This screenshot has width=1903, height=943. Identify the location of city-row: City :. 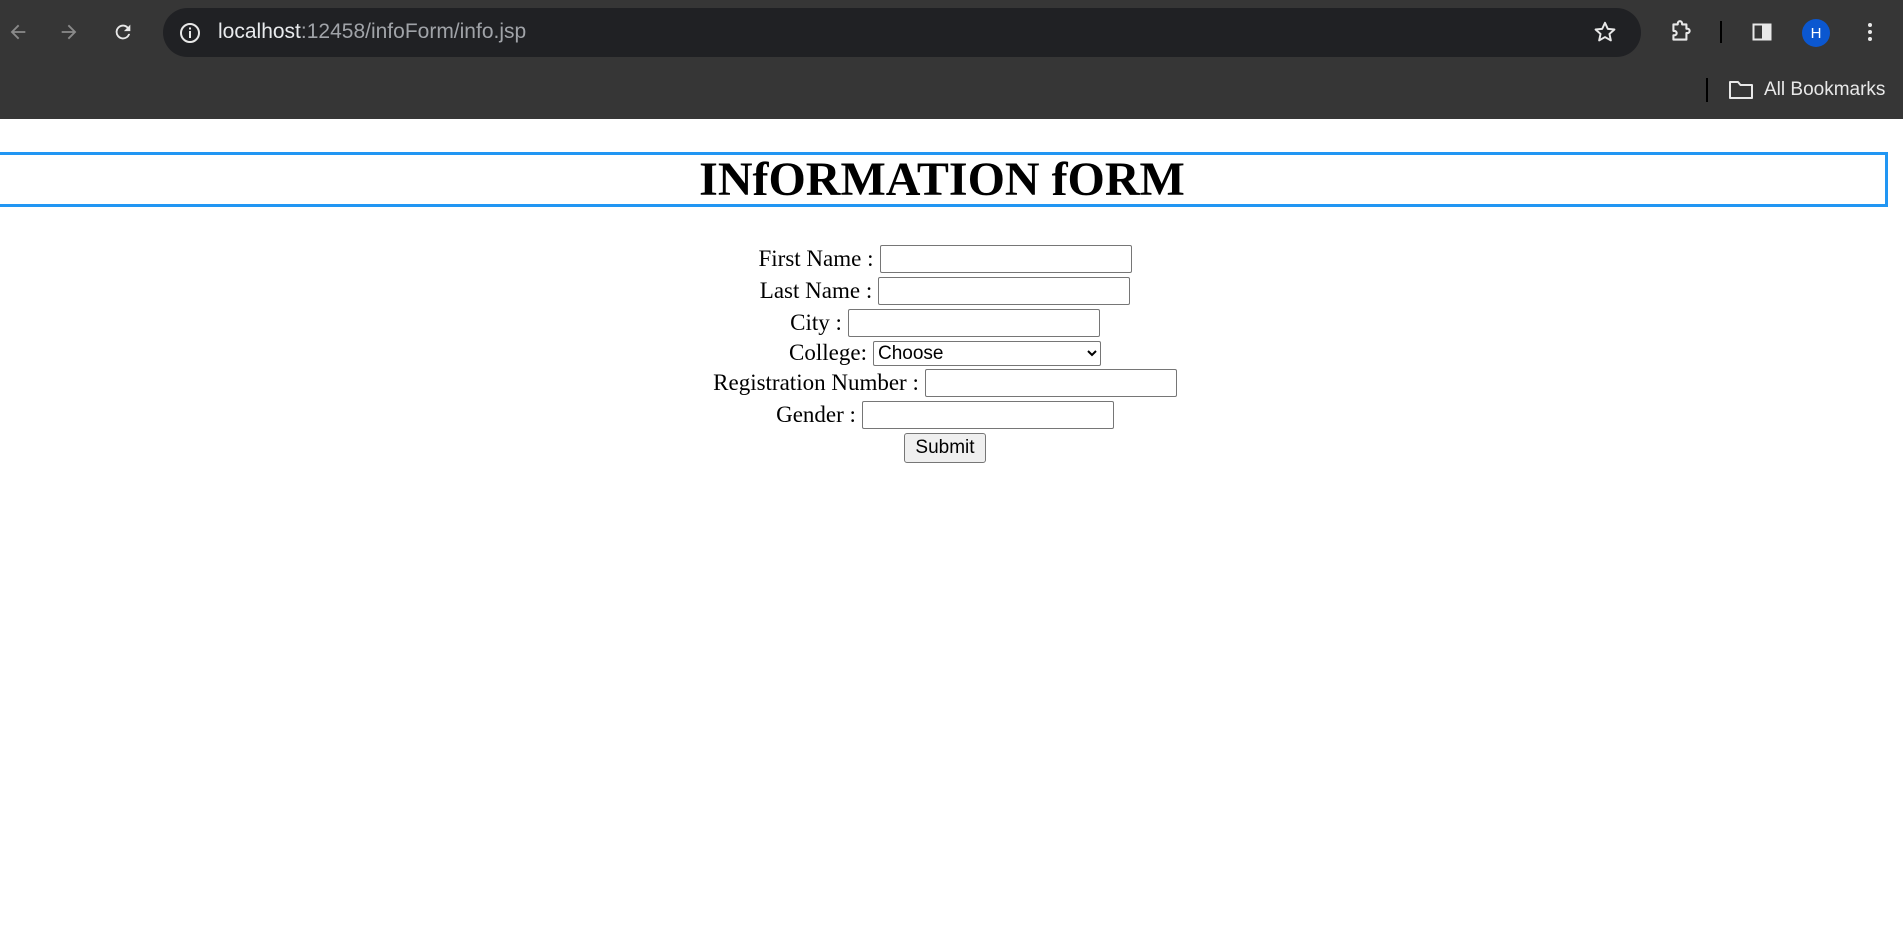
(945, 323).